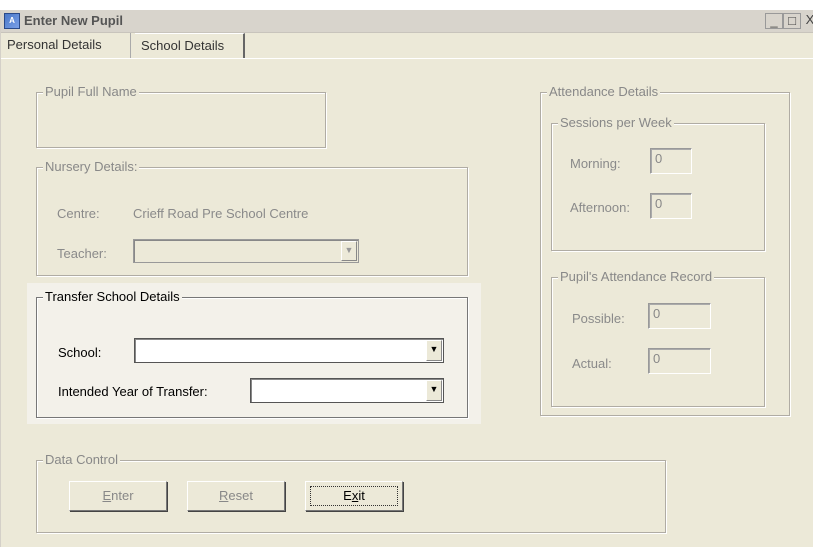 The image size is (813, 547). I want to click on year-of-transfer-combo: ▼, so click(347, 390).